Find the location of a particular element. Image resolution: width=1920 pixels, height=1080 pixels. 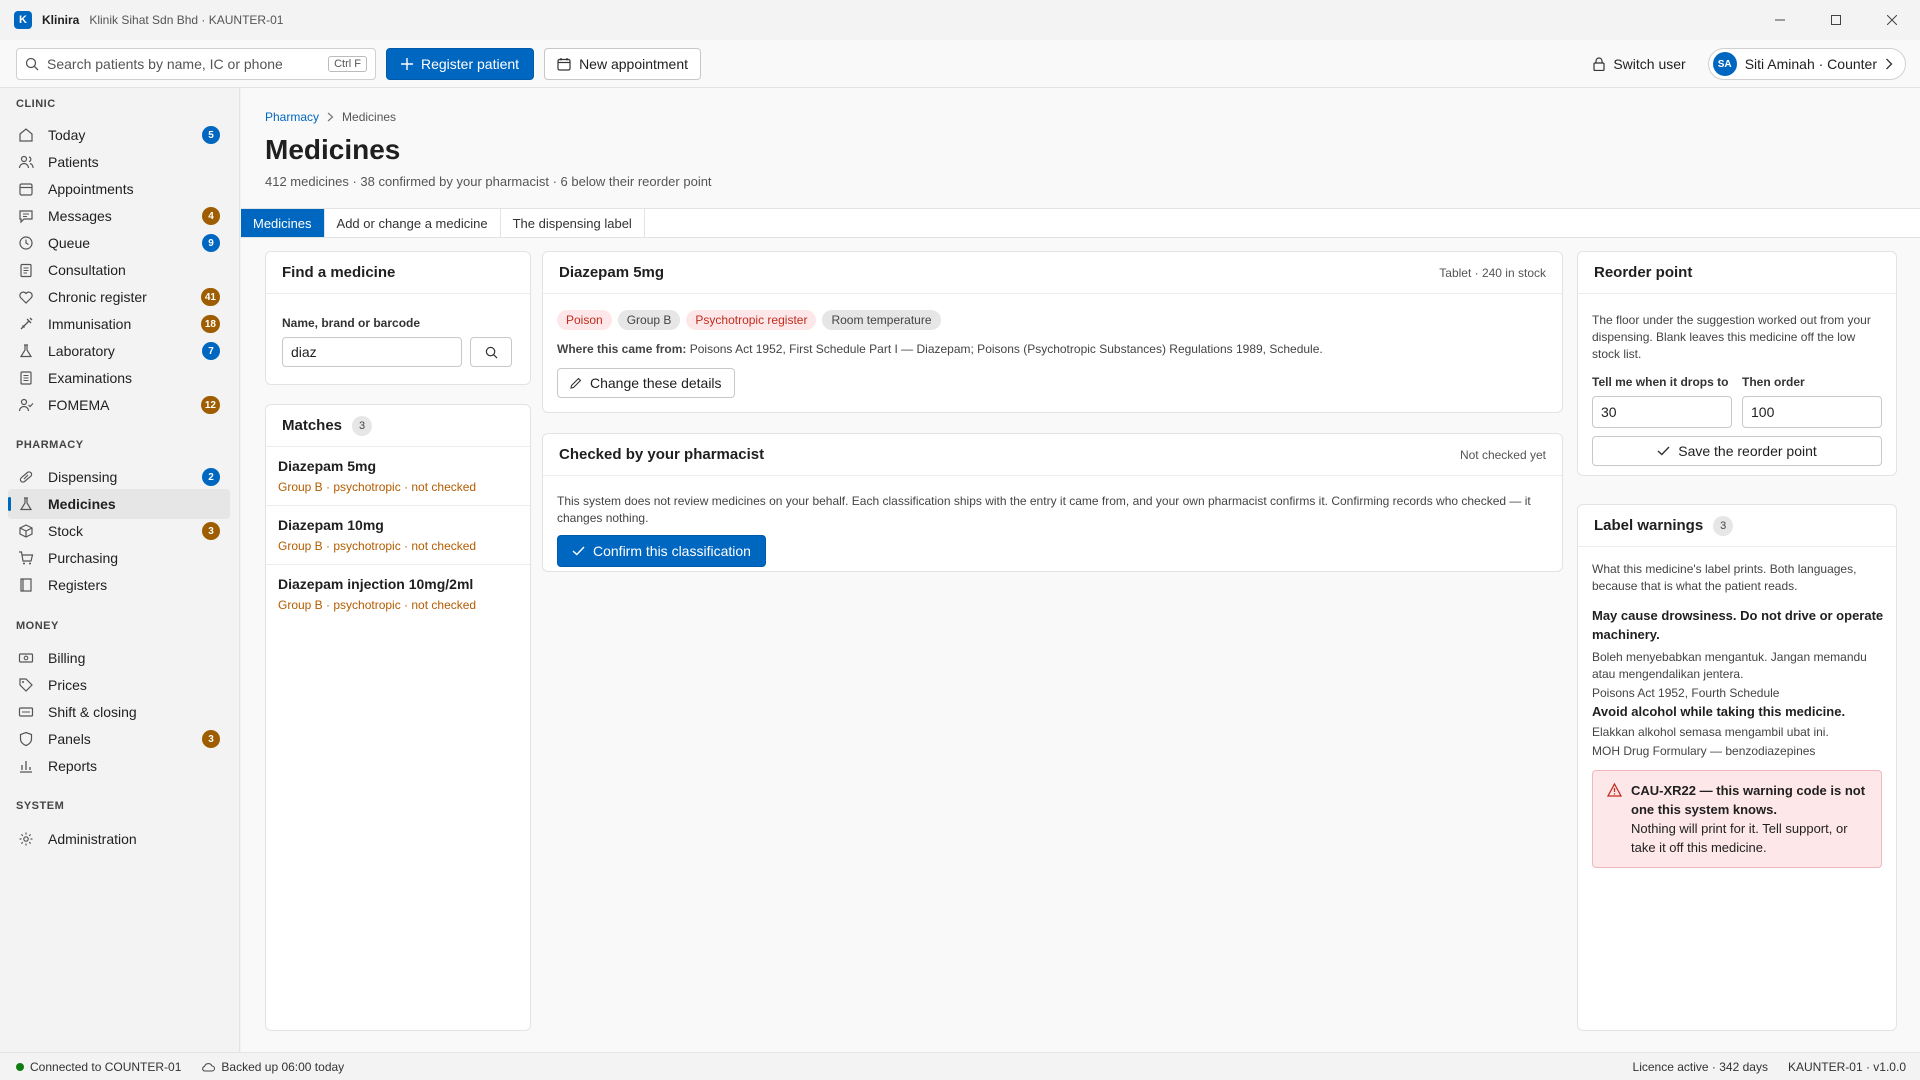

search-icon is located at coordinates (32, 63).